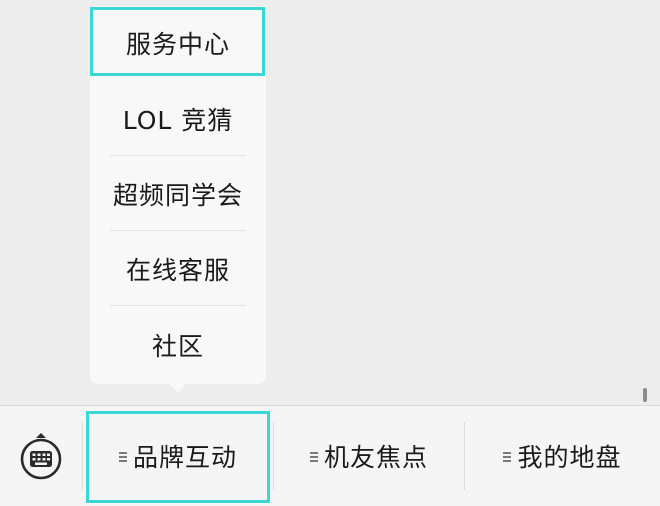 This screenshot has width=660, height=506. I want to click on keyboard-icon, so click(41, 456).